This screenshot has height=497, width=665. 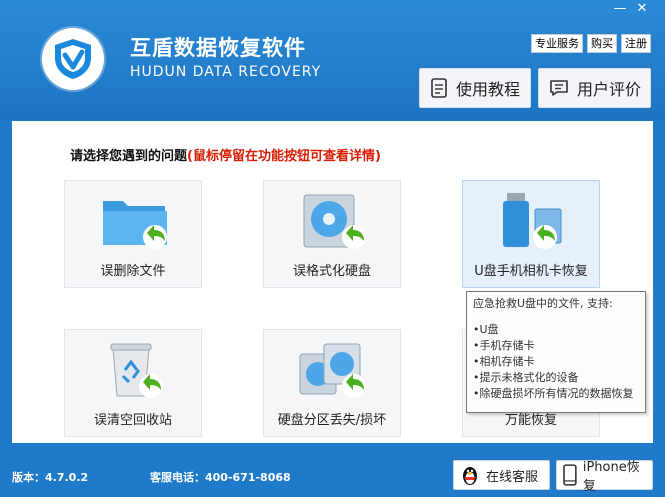 I want to click on document-icon, so click(x=439, y=88).